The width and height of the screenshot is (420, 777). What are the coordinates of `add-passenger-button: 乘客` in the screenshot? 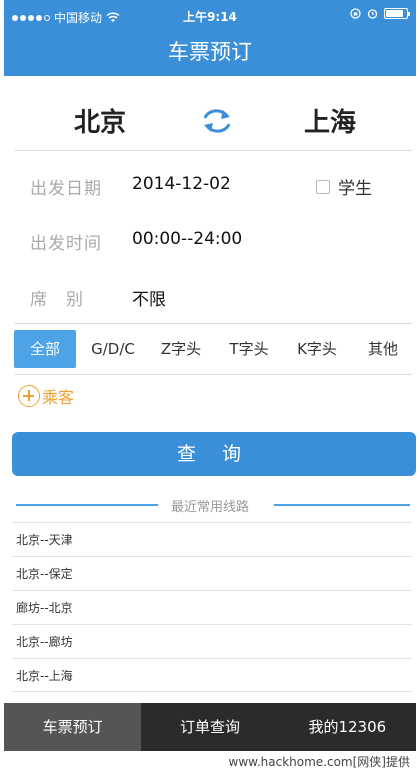 It's located at (46, 396).